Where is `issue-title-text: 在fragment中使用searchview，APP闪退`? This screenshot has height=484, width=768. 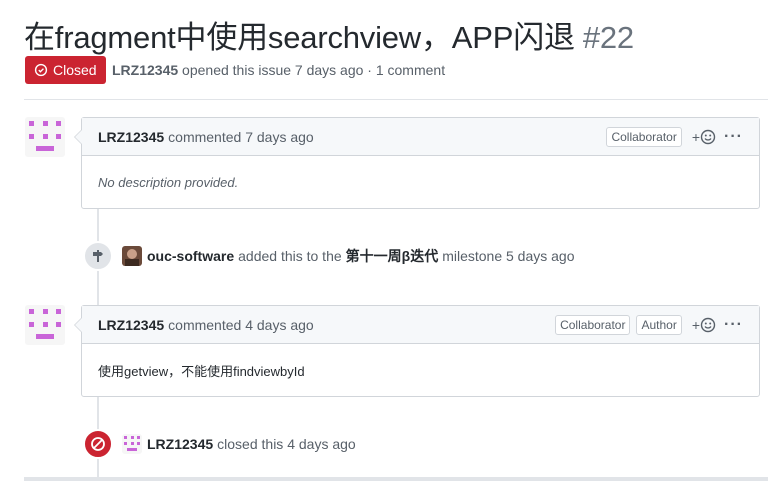 issue-title-text: 在fragment中使用searchview，APP闪退 is located at coordinates (299, 37).